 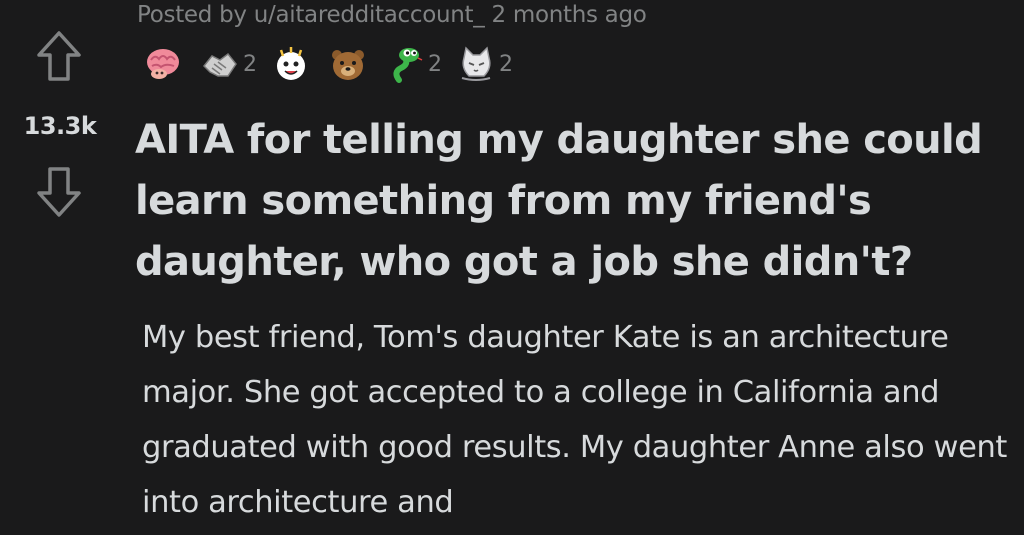 I want to click on snek-award-icon, so click(x=405, y=64).